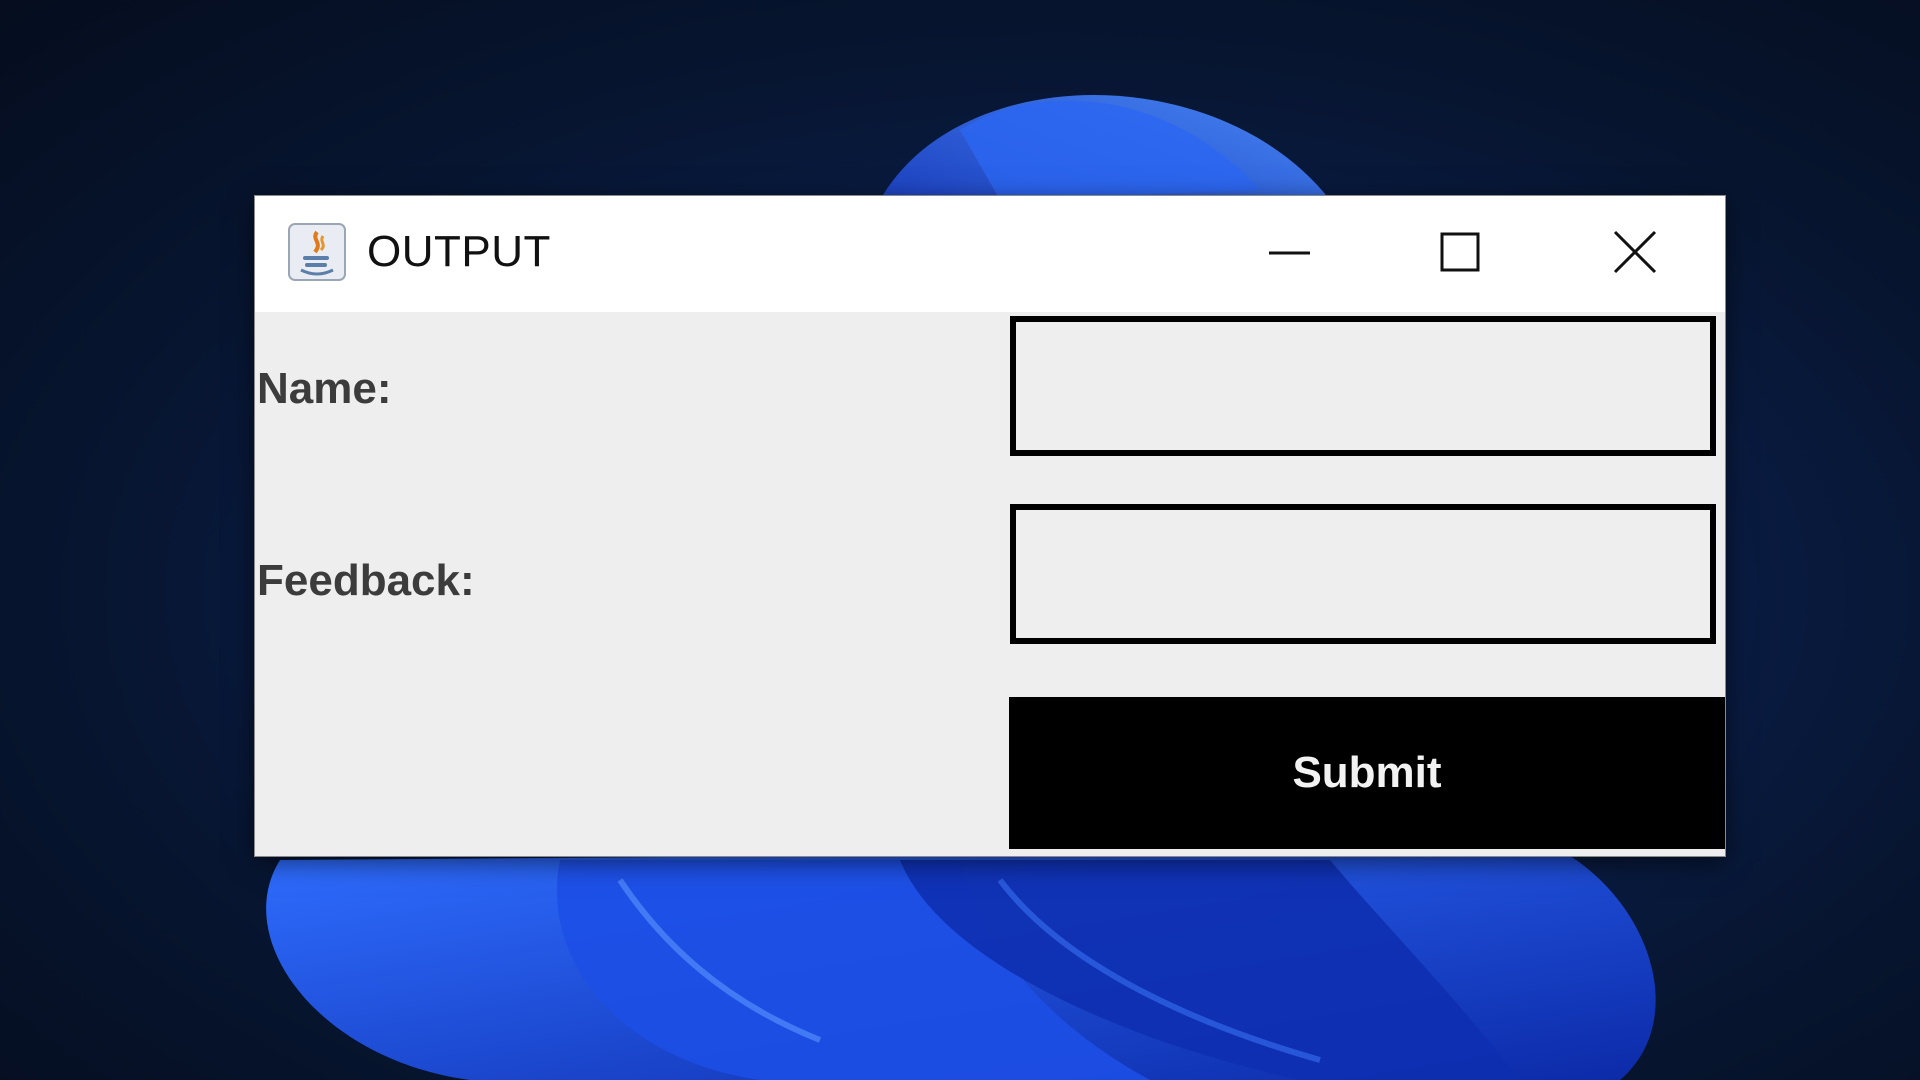 The width and height of the screenshot is (1920, 1080). Describe the element at coordinates (324, 388) in the screenshot. I see `name-label: Name:` at that location.